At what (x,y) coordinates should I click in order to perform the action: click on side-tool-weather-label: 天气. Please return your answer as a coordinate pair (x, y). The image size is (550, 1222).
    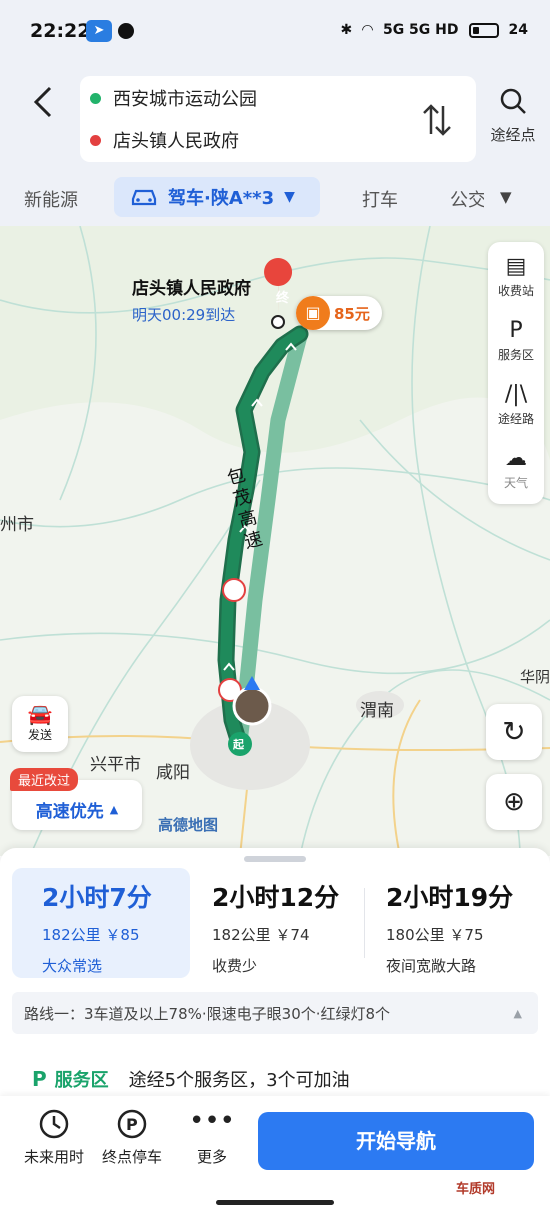
    Looking at the image, I should click on (515, 483).